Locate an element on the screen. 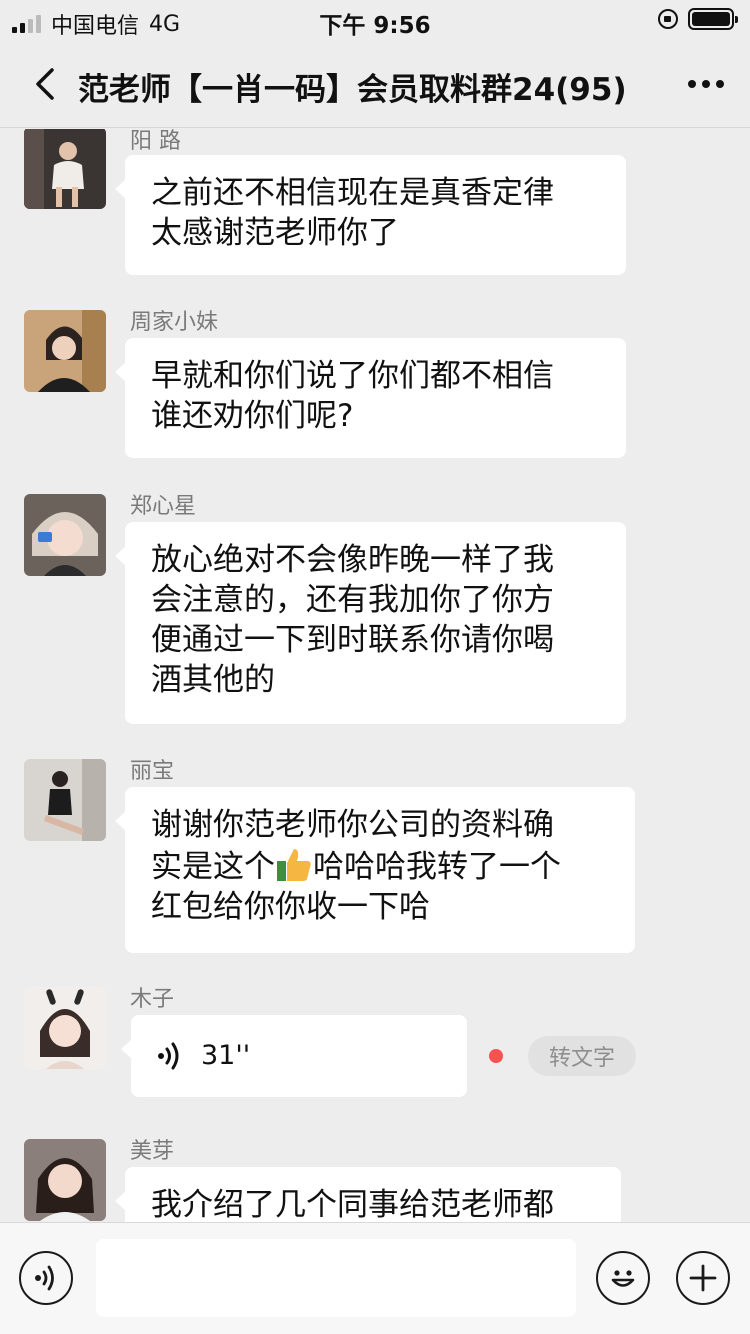 This screenshot has width=750, height=1334. message-bubble: 我介绍了几个同事给范老师都 is located at coordinates (368, 1194).